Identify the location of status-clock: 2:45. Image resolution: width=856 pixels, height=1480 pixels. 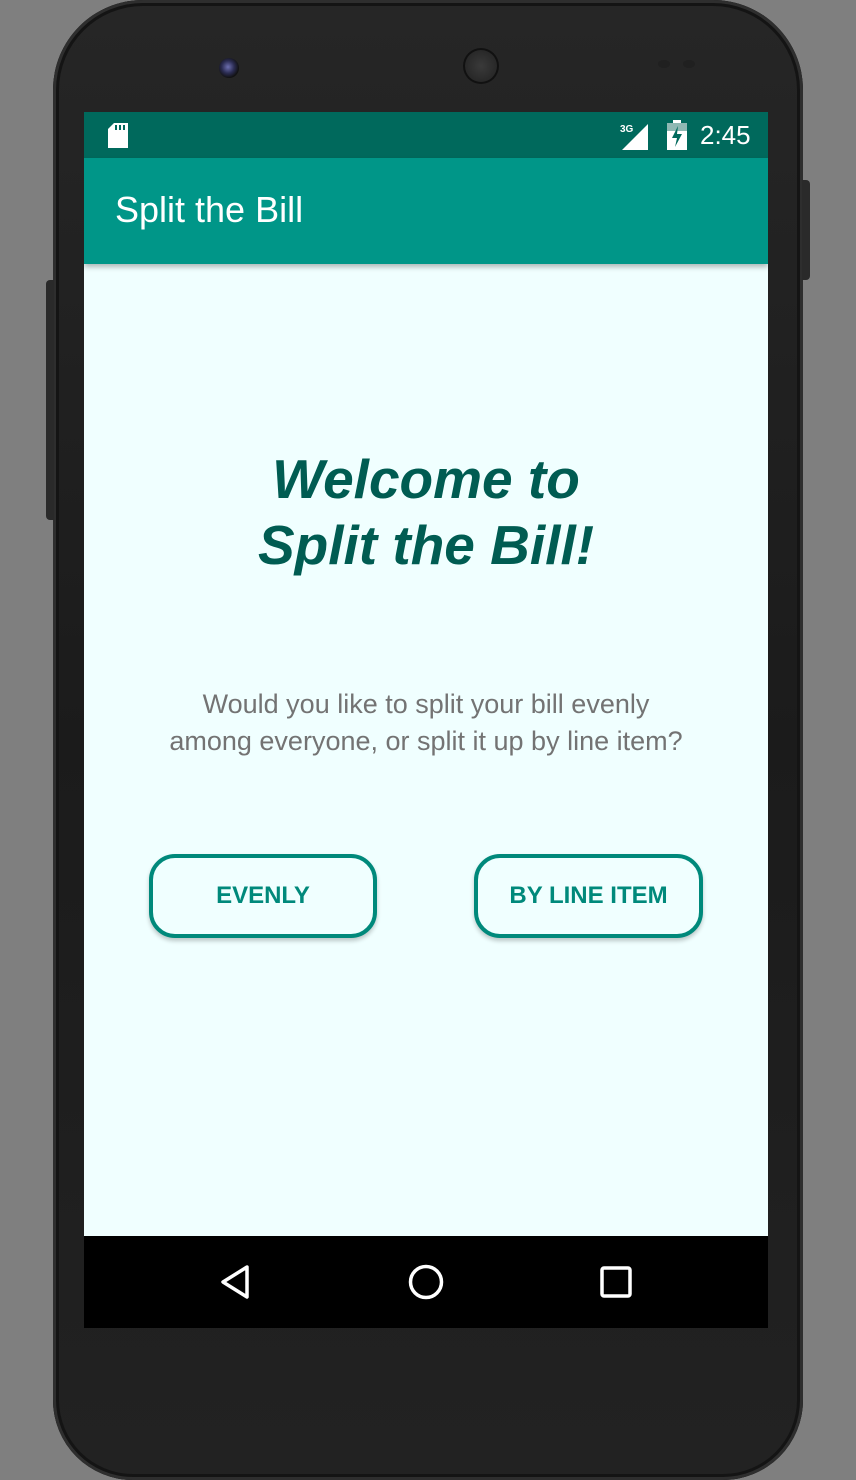
(725, 135).